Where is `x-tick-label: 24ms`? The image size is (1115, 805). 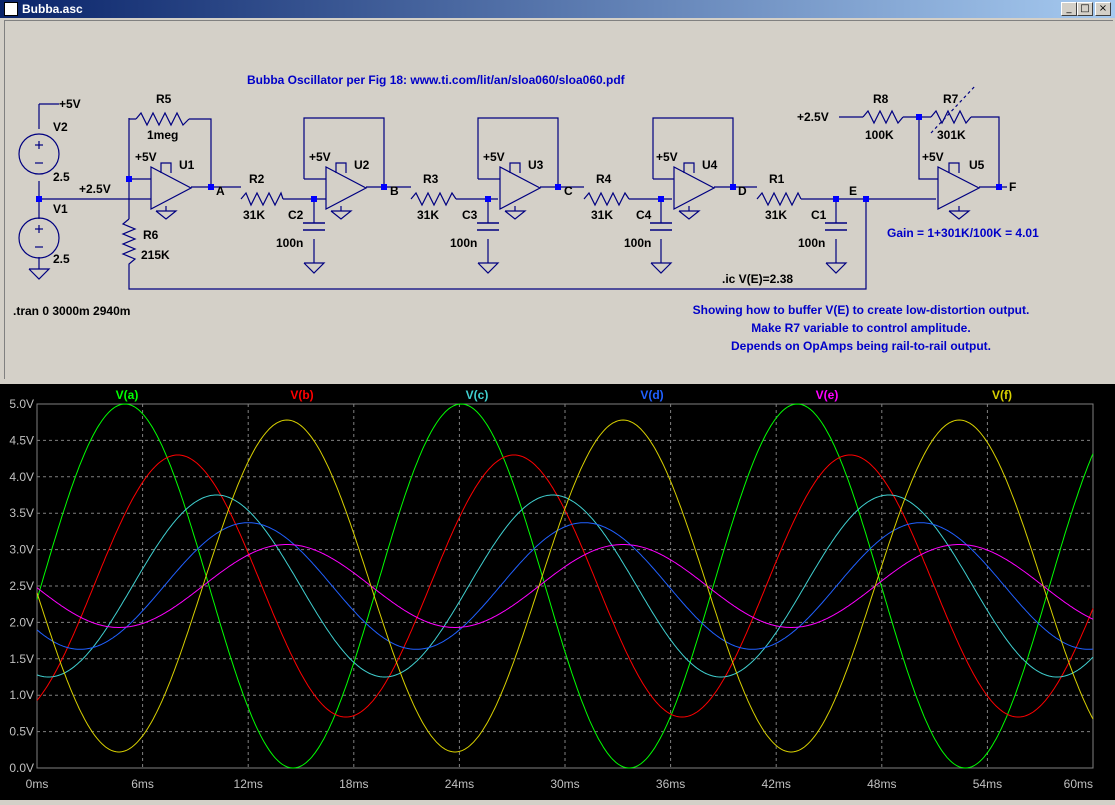
x-tick-label: 24ms is located at coordinates (459, 784).